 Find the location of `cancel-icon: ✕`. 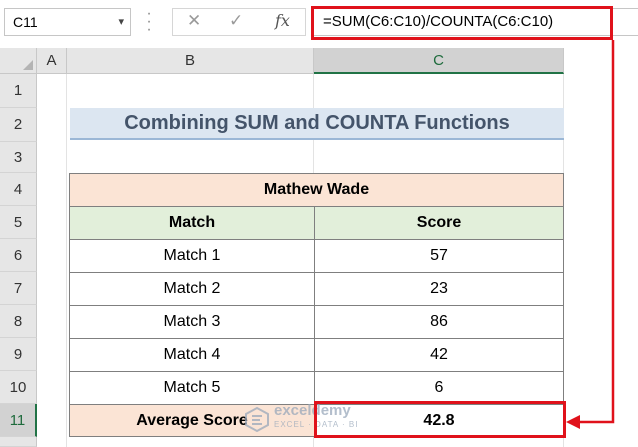

cancel-icon: ✕ is located at coordinates (194, 21).